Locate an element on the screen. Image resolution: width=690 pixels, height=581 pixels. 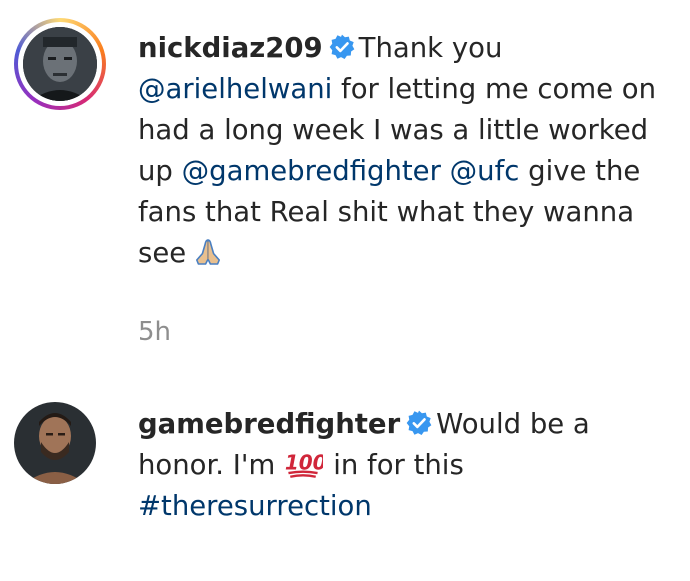
username: nickdiaz209 is located at coordinates (230, 48).